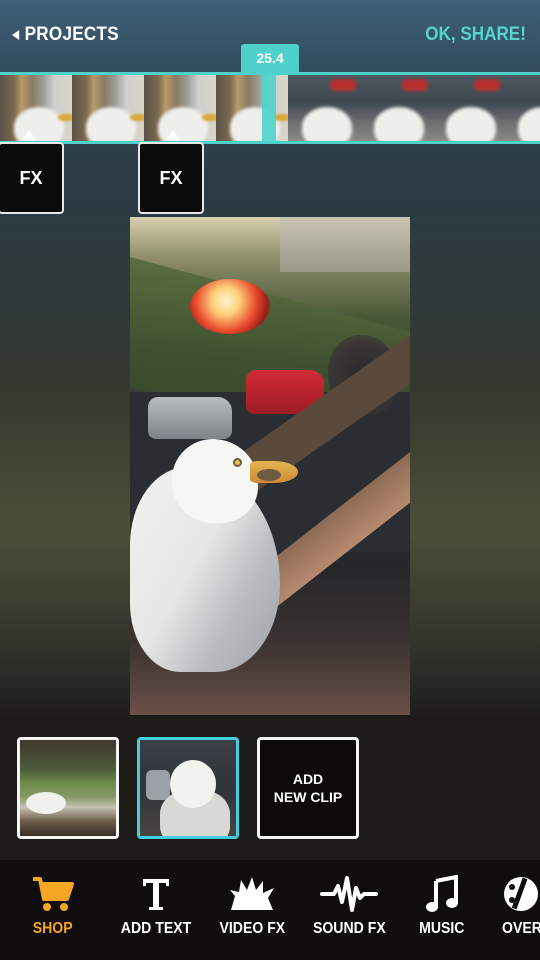  Describe the element at coordinates (308, 797) in the screenshot. I see `add-clip-label-line2: NEW CLIP` at that location.